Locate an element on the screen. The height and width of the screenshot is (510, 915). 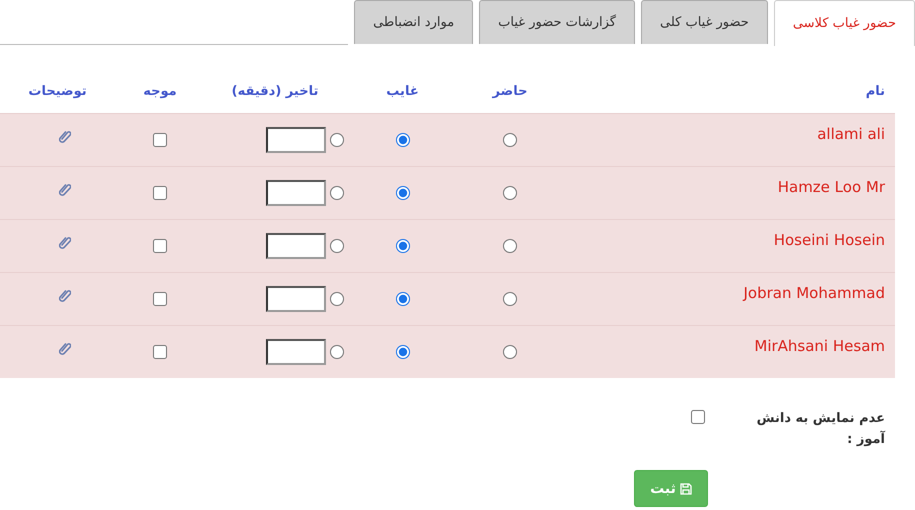
student-name: Hoseini Hosein is located at coordinates (830, 240).